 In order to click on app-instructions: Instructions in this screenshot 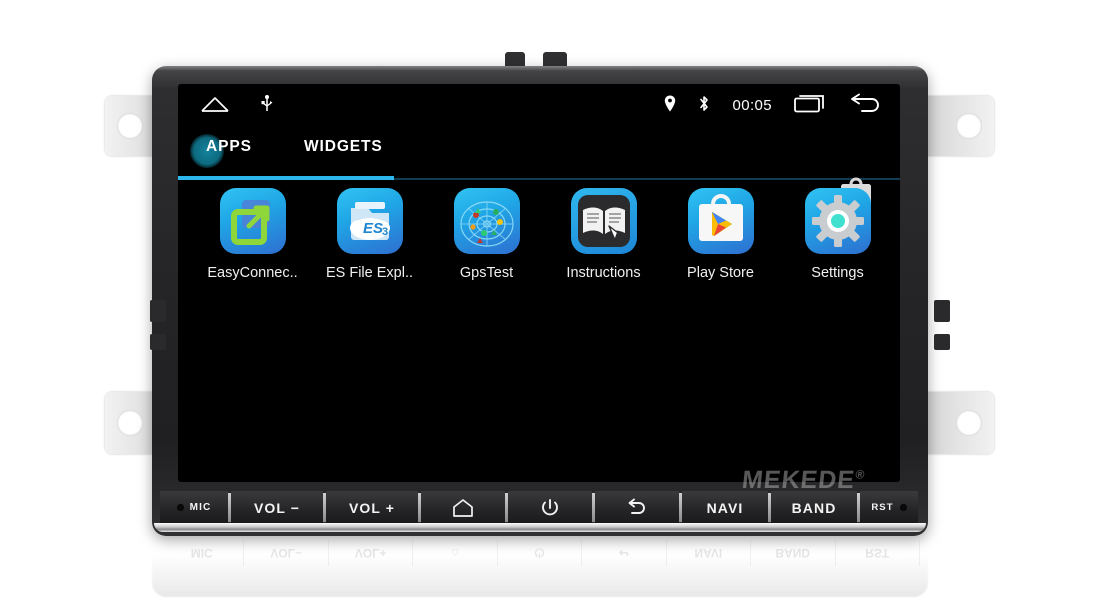, I will do `click(603, 234)`.